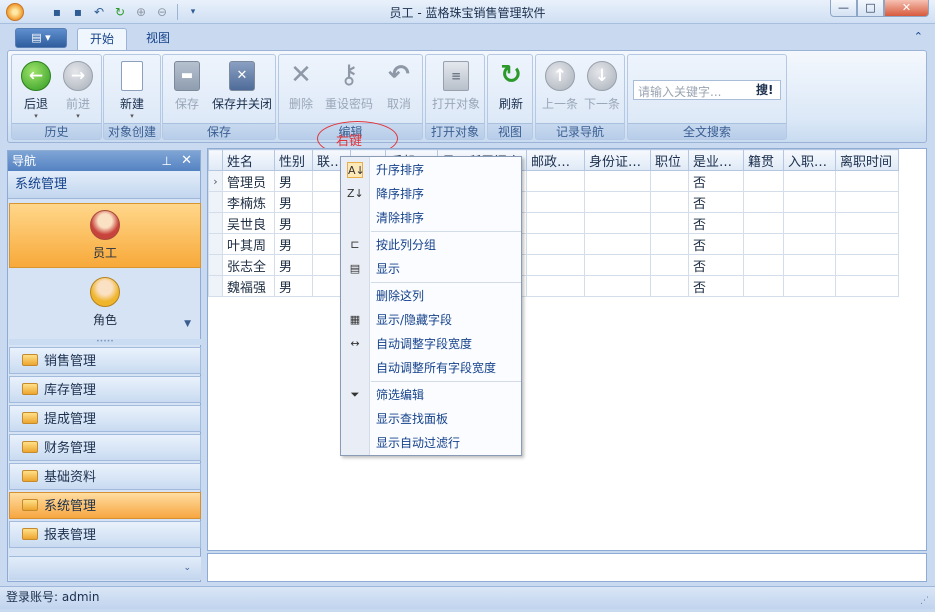 This screenshot has width=935, height=612. I want to click on open-object-button: ≡ 打开对象, so click(456, 91).